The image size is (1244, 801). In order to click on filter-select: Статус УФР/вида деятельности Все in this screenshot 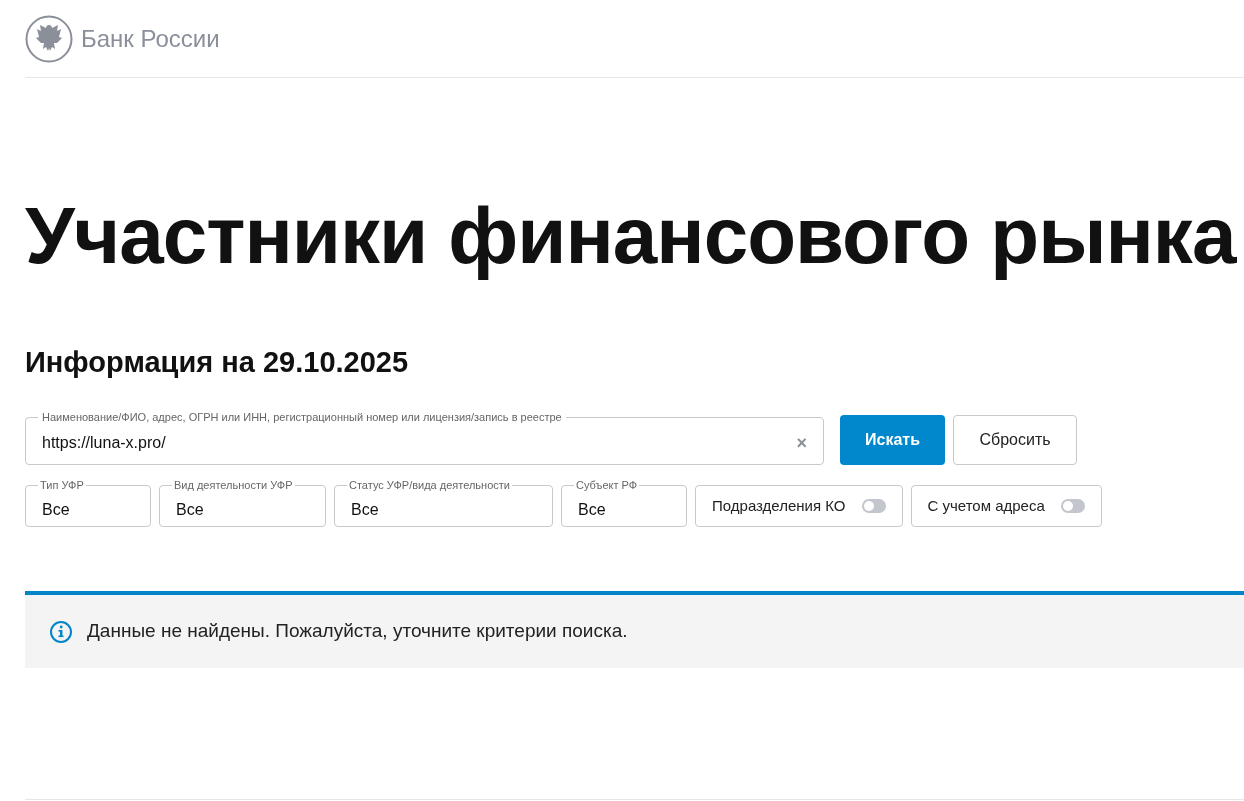, I will do `click(443, 502)`.